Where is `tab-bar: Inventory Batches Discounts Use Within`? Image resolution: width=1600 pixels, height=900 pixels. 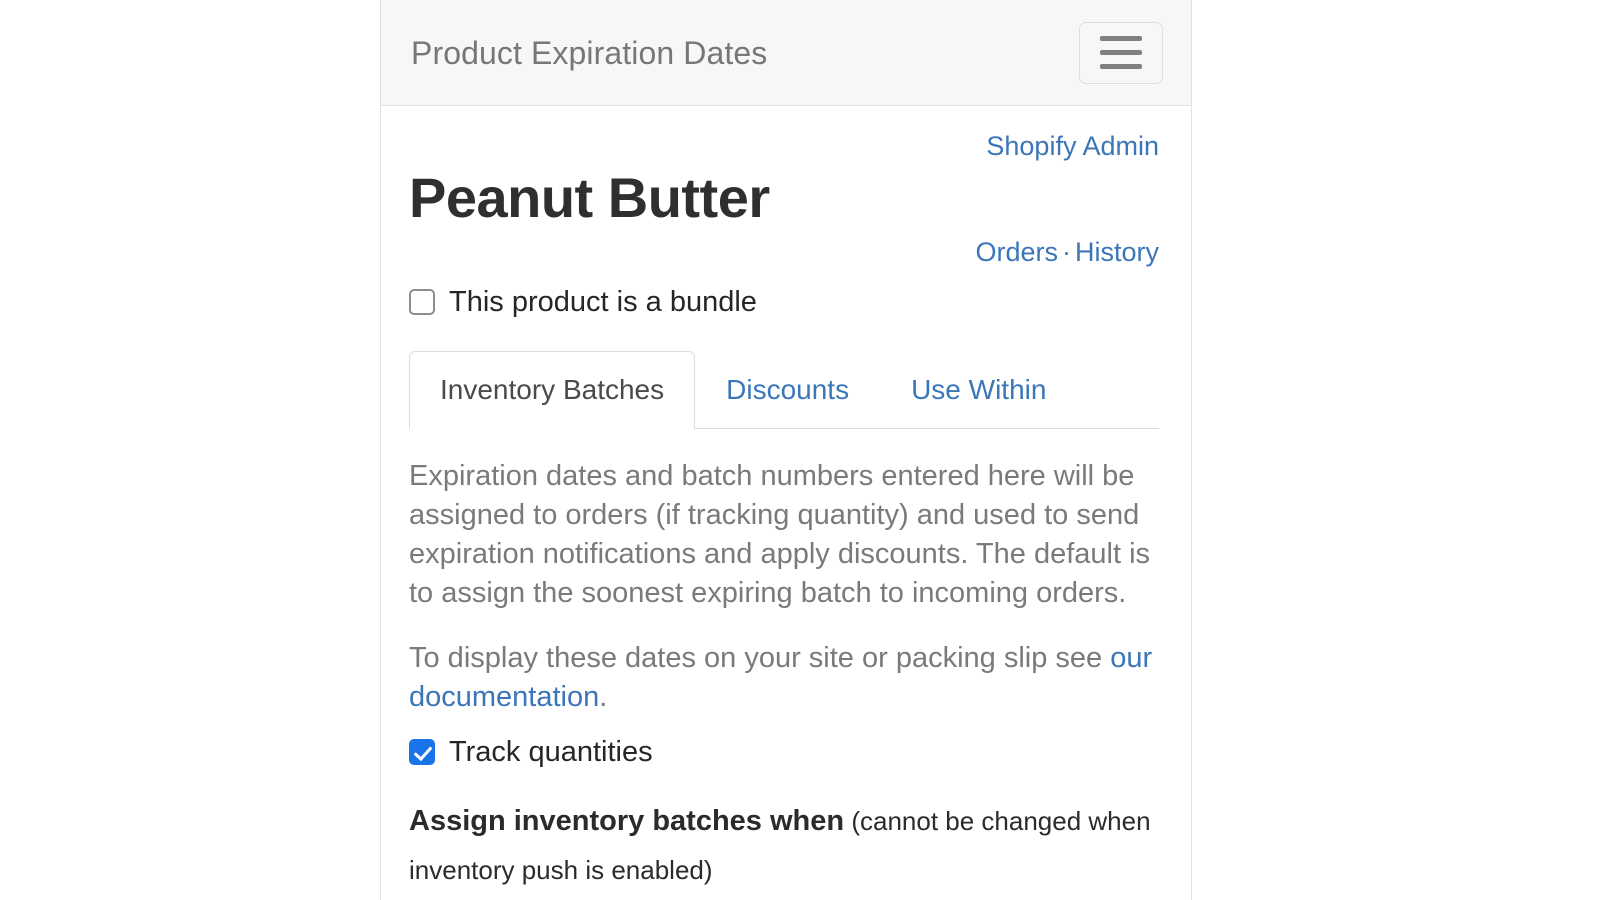
tab-bar: Inventory Batches Discounts Use Within is located at coordinates (784, 388).